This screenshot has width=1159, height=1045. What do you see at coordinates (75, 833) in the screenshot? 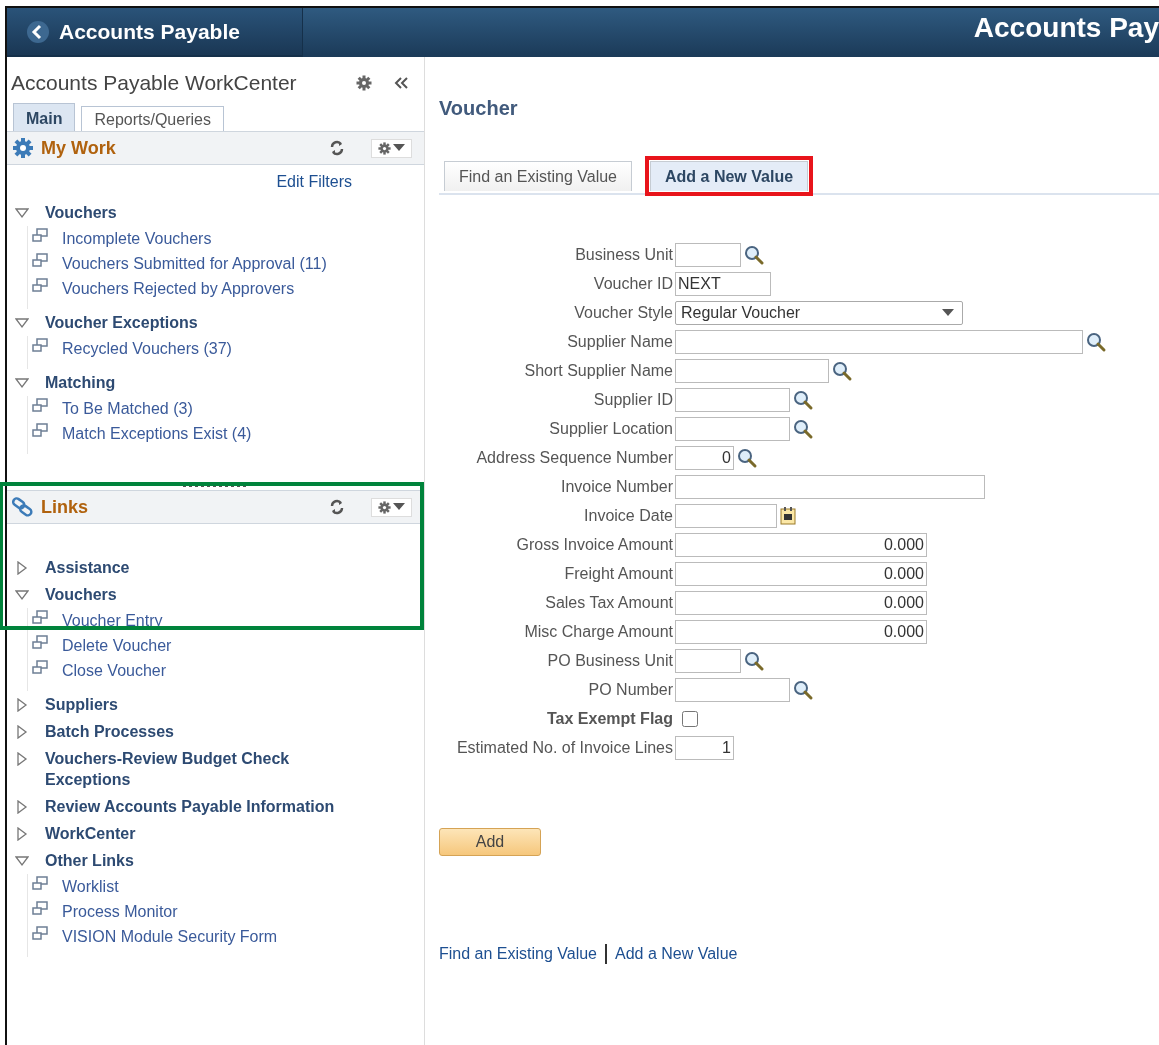
I see `tree-group: WorkCenter` at bounding box center [75, 833].